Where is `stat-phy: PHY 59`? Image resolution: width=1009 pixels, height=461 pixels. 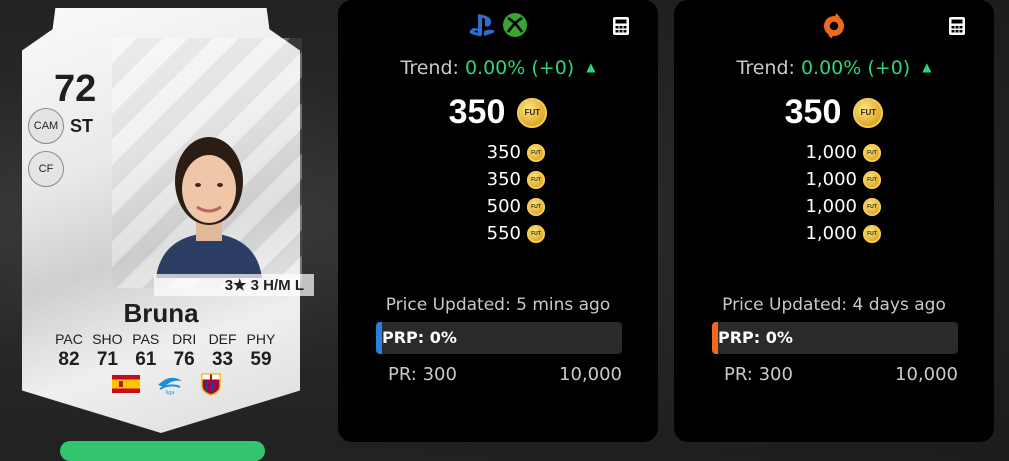
stat-phy: PHY 59 is located at coordinates (261, 351).